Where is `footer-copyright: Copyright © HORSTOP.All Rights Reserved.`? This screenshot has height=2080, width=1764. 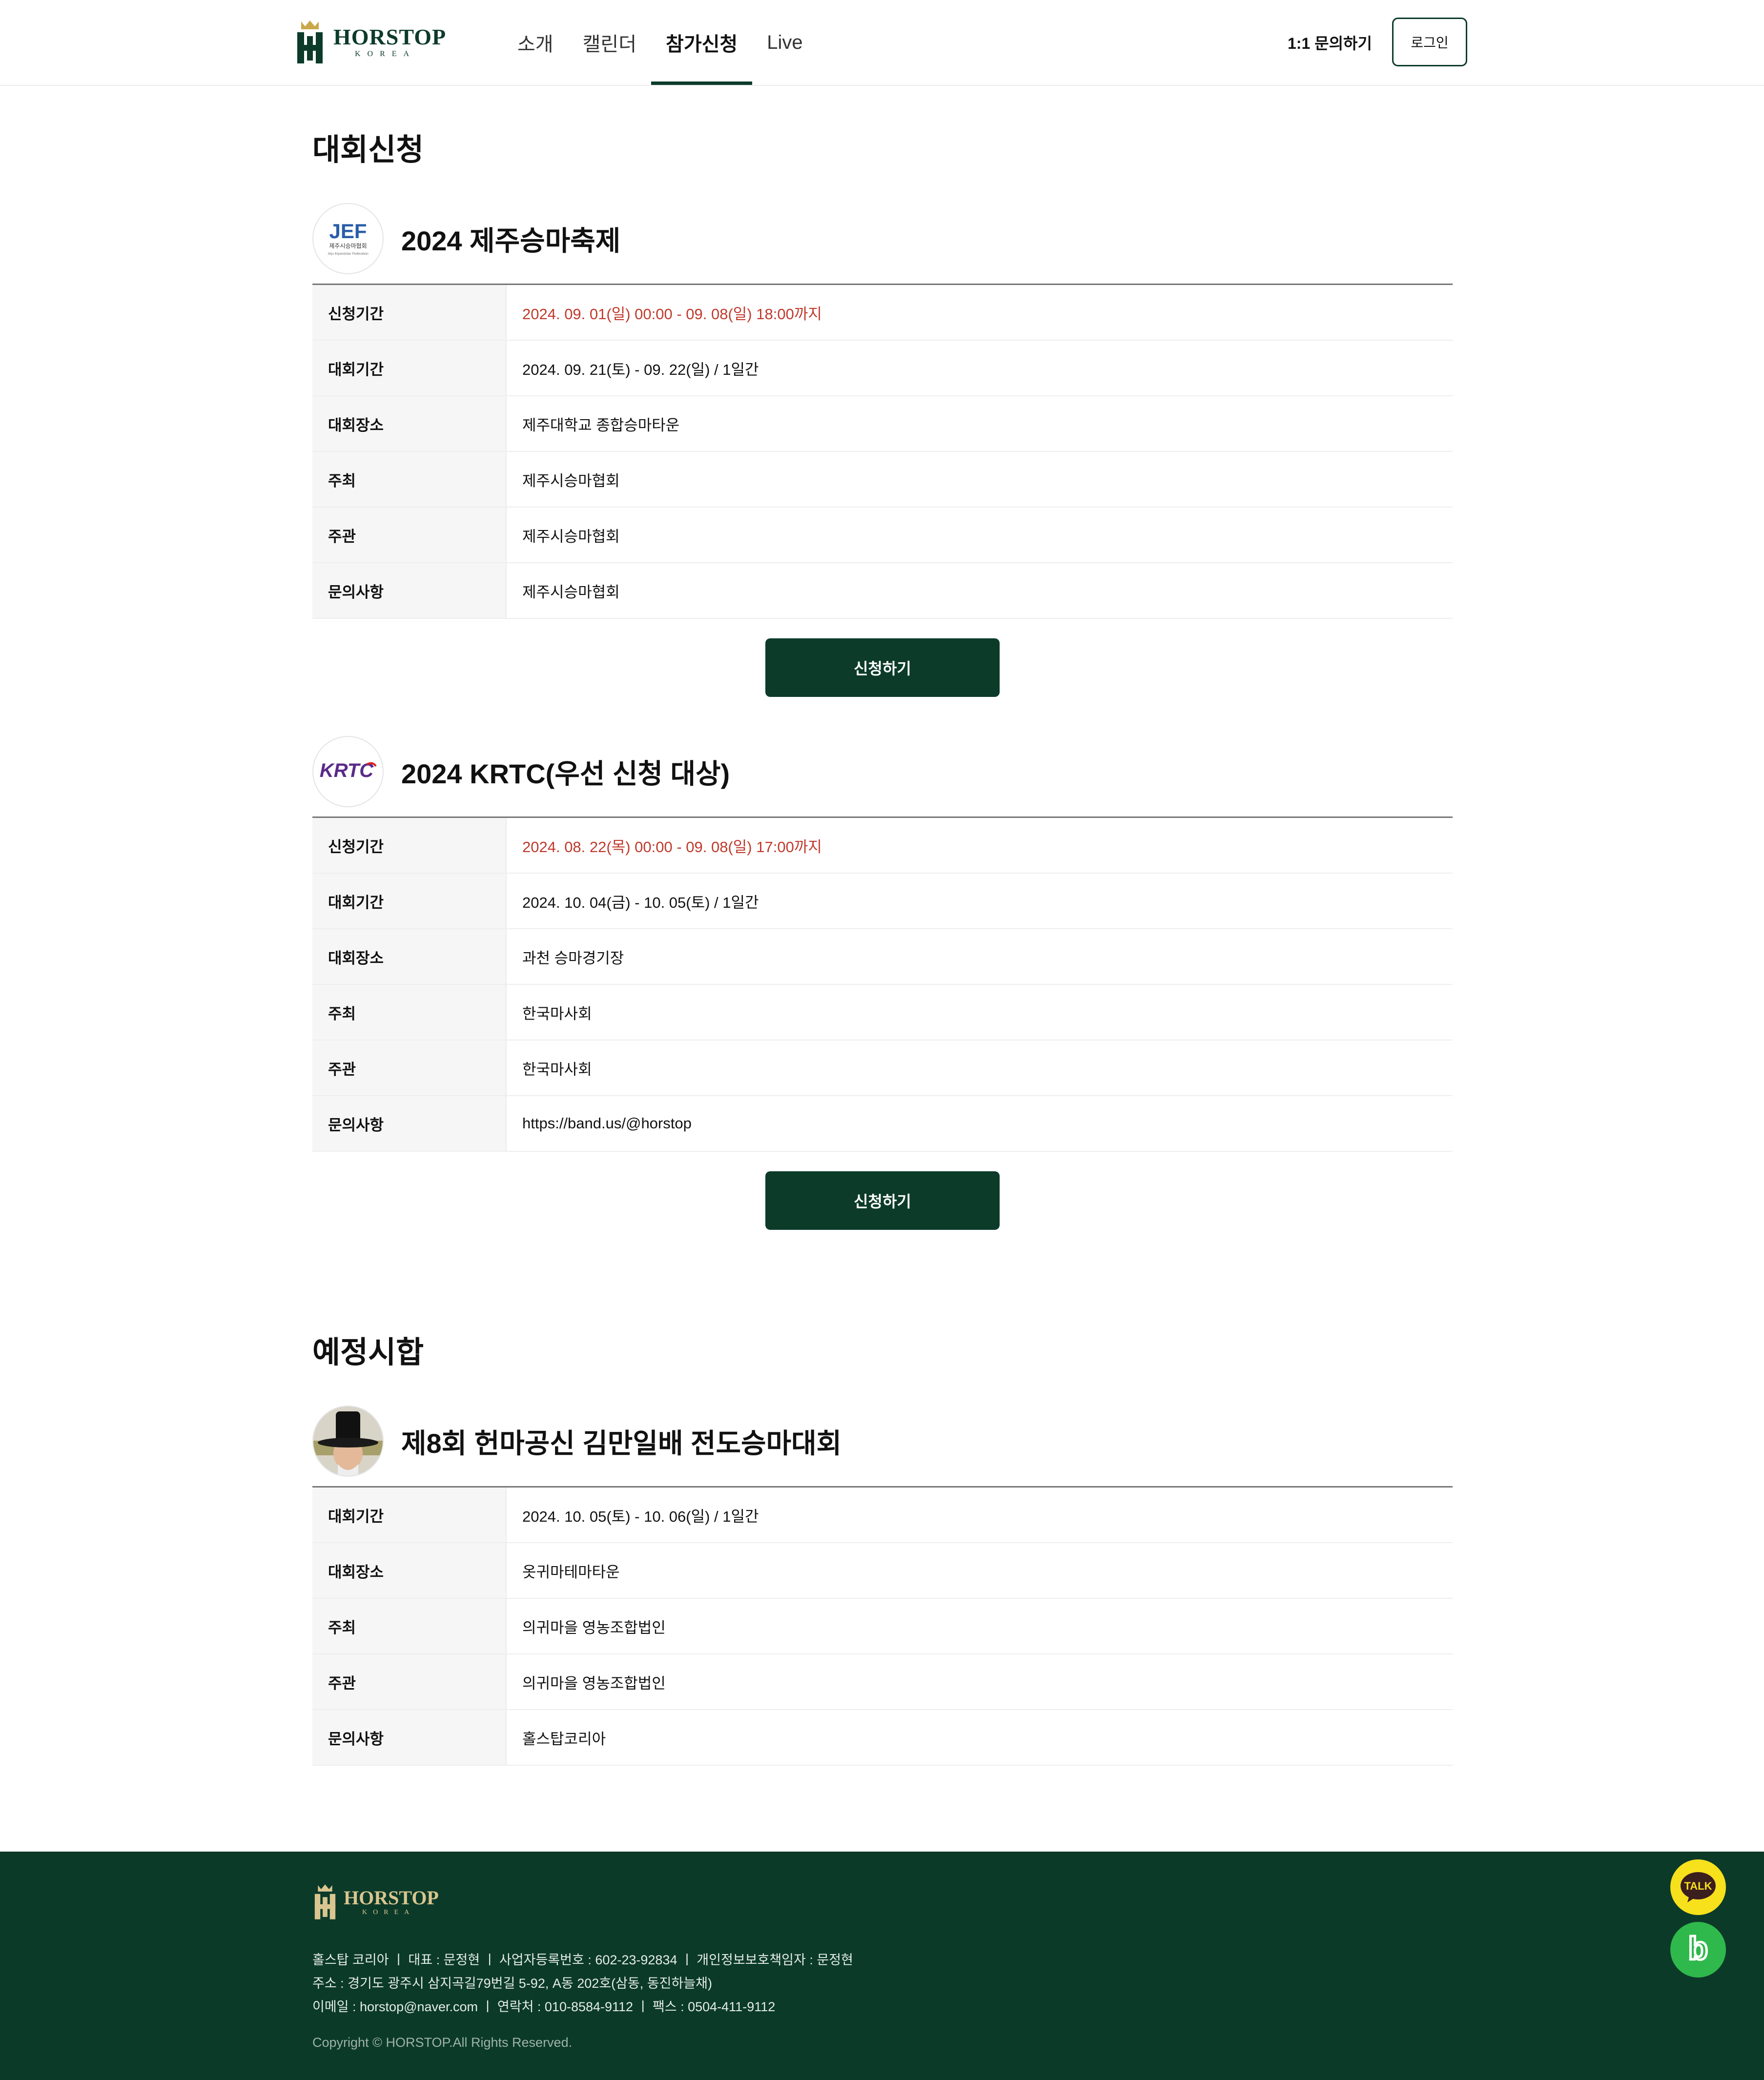
footer-copyright: Copyright © HORSTOP.All Rights Reserved. is located at coordinates (443, 2042).